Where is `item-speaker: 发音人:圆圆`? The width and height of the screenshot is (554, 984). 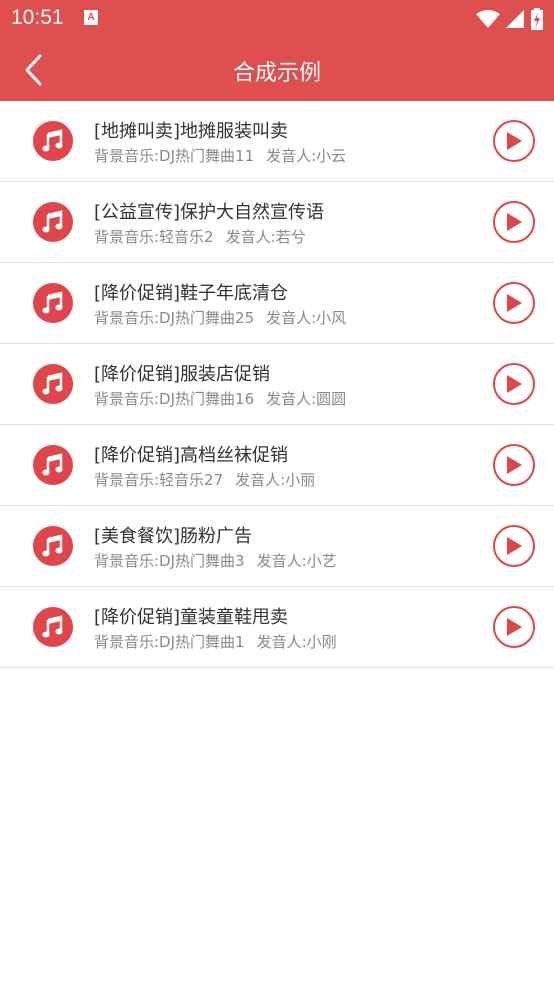
item-speaker: 发音人:圆圆 is located at coordinates (306, 399).